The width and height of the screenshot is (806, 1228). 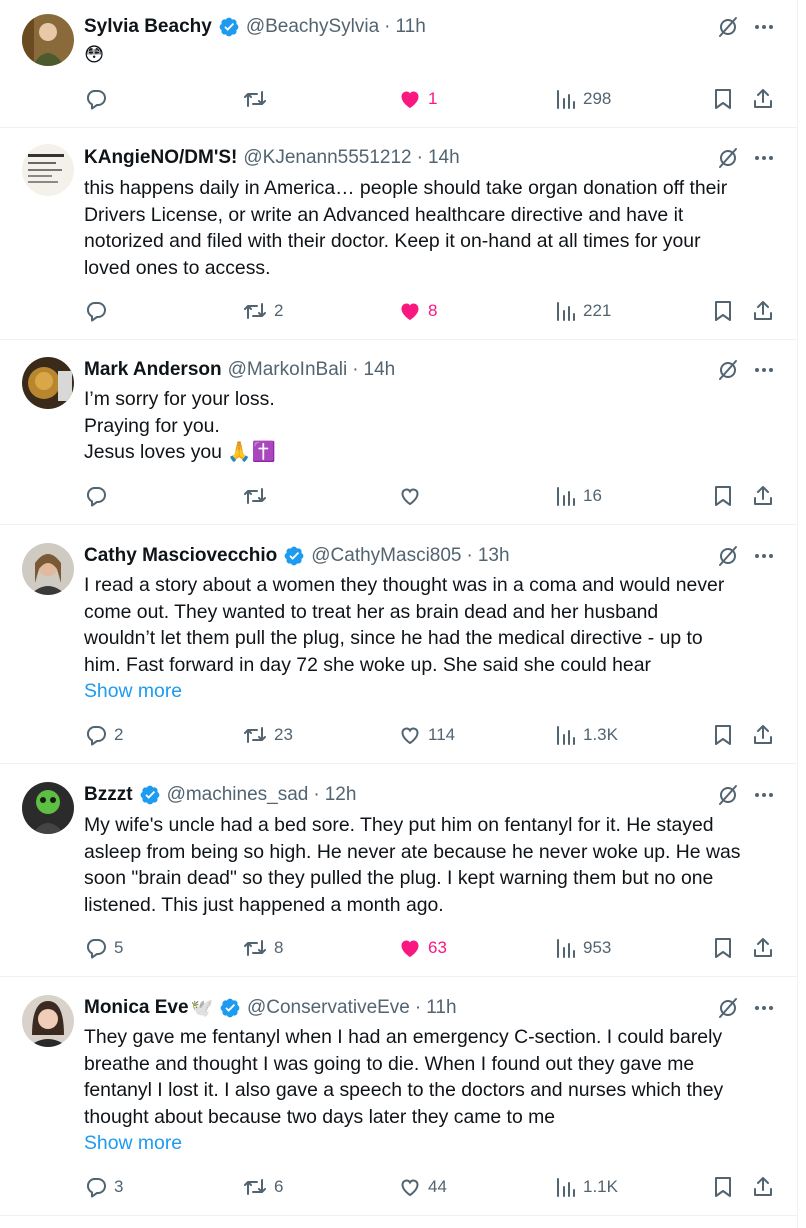 What do you see at coordinates (312, 27) in the screenshot?
I see `author-handle: @BeachySylvia` at bounding box center [312, 27].